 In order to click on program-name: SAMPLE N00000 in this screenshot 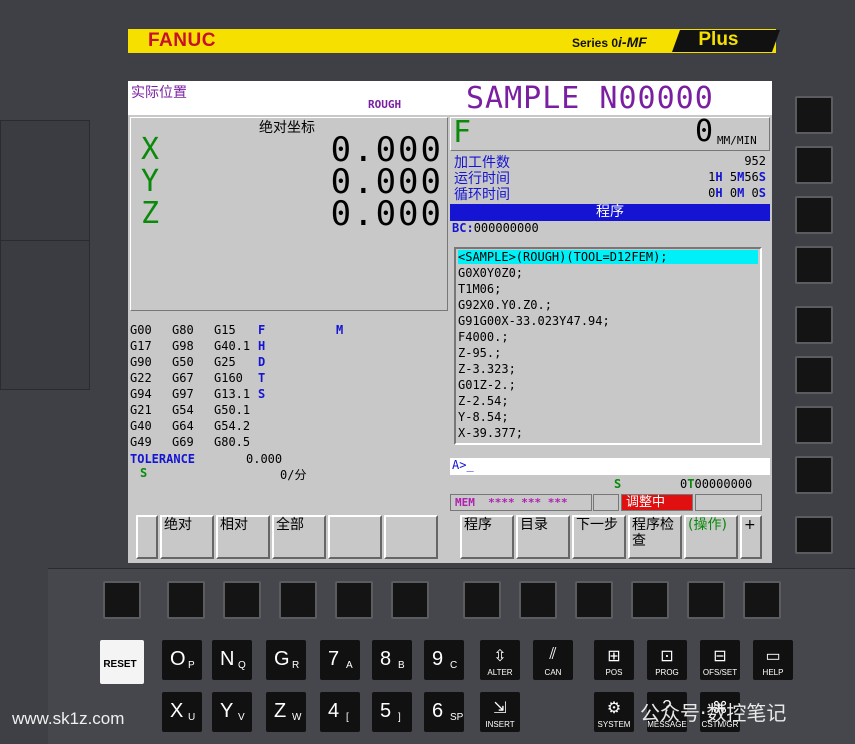, I will do `click(590, 98)`.